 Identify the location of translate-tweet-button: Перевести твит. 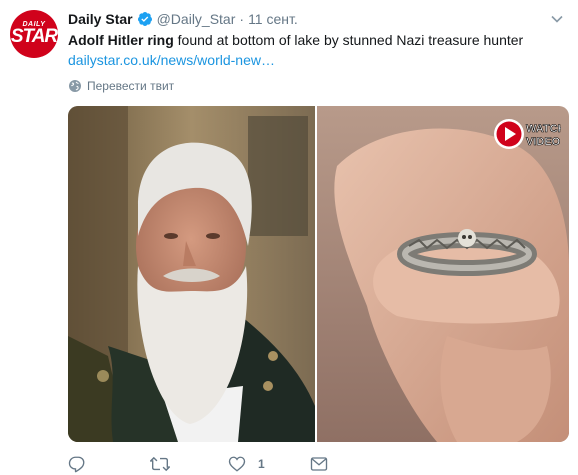
(121, 86).